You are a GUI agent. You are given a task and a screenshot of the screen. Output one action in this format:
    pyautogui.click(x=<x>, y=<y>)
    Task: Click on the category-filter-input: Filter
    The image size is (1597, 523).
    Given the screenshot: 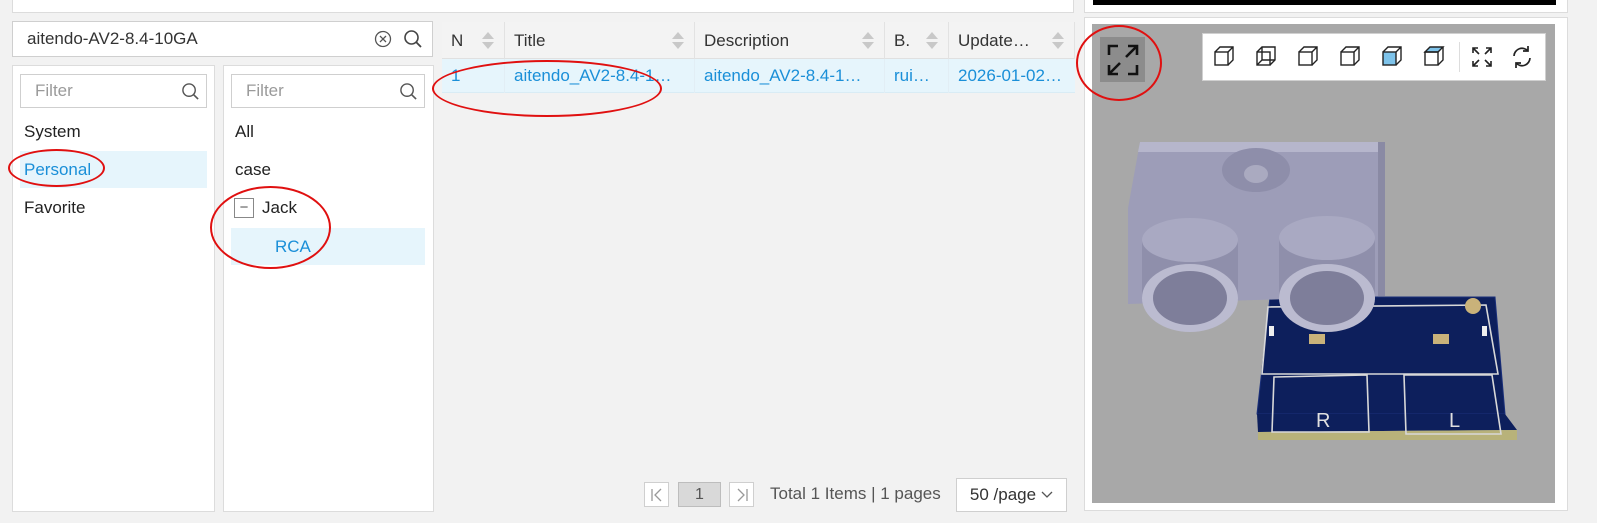 What is the action you would take?
    pyautogui.click(x=328, y=91)
    